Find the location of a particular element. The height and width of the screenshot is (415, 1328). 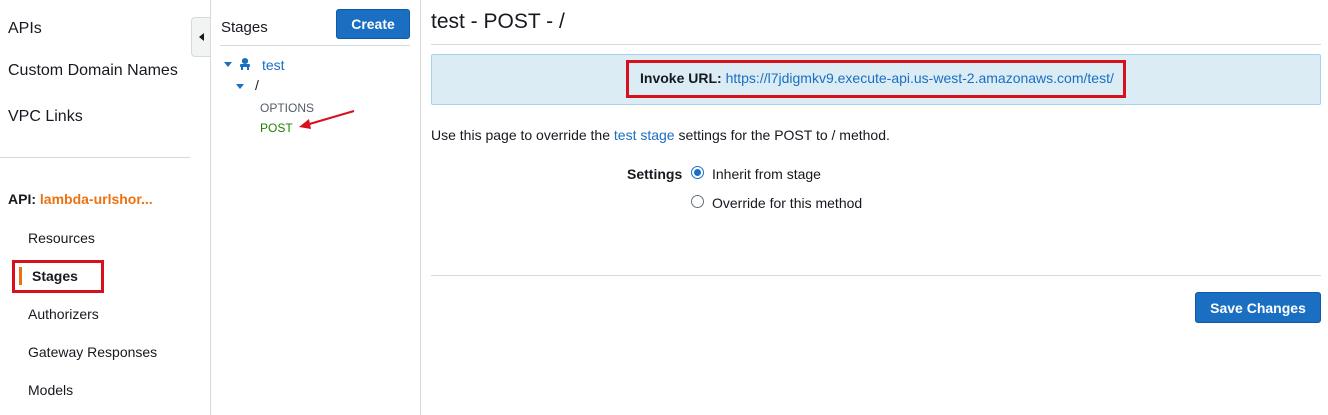

tree-stage-test: test is located at coordinates (273, 65).